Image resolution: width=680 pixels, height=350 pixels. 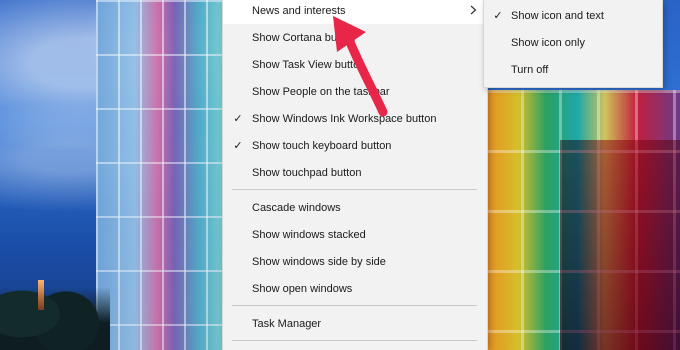 I want to click on menu-item-show-touch-keyboard-button: ✓ Show touch keyboard button, so click(x=355, y=145).